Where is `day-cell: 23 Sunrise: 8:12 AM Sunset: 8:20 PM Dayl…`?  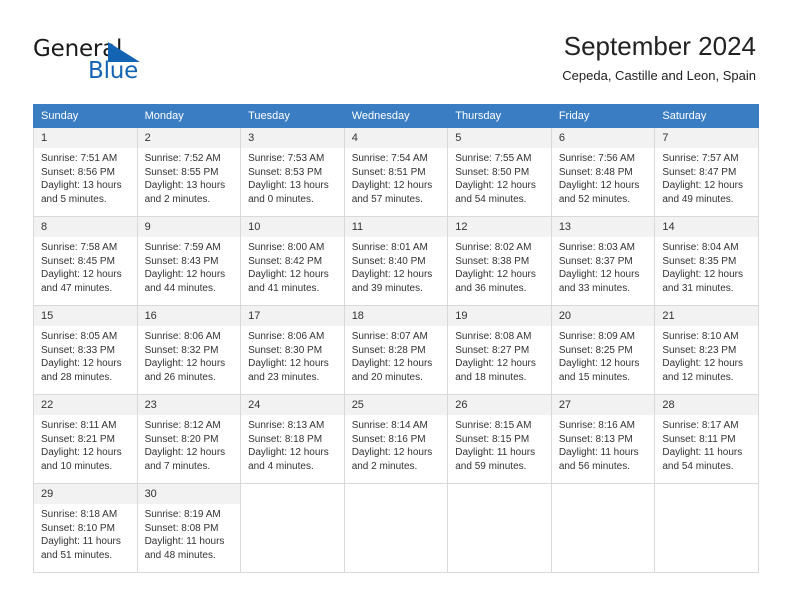
day-cell: 23 Sunrise: 8:12 AM Sunset: 8:20 PM Dayl… is located at coordinates (189, 439).